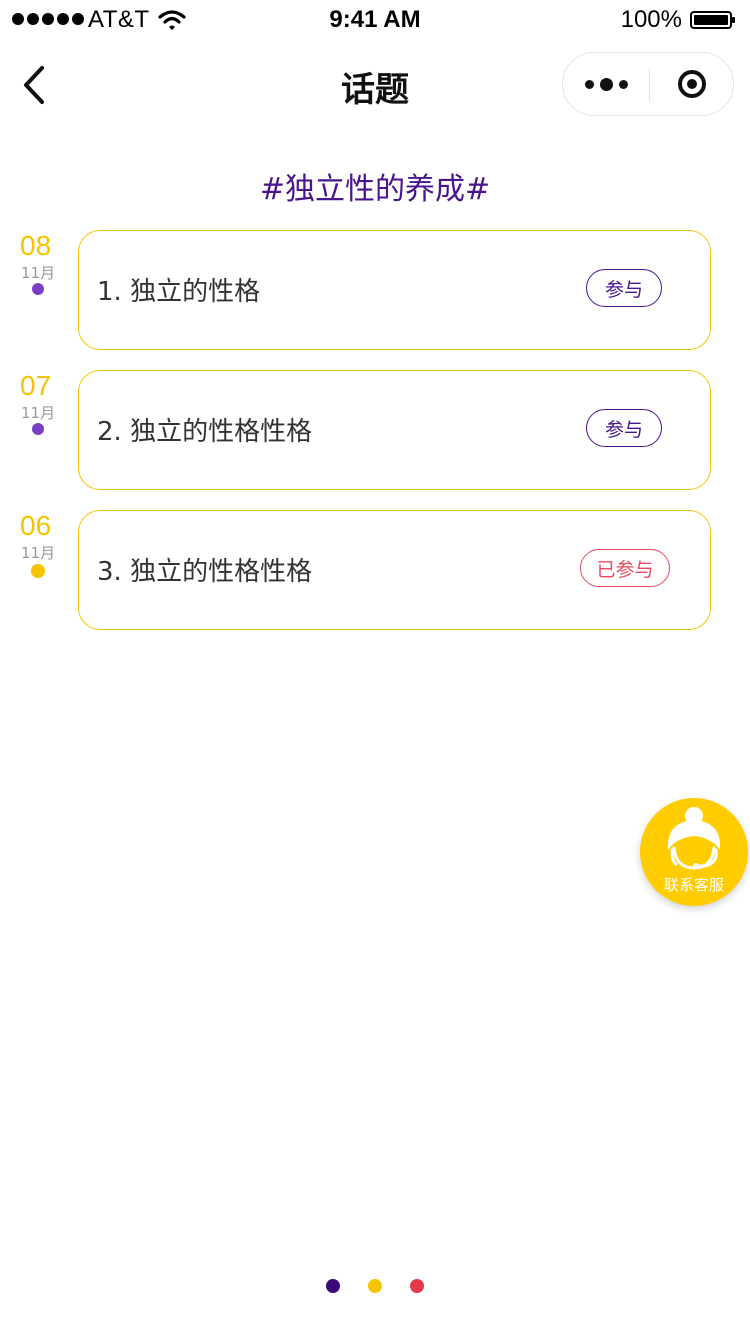  I want to click on topic-card: 1. 独立的性格 参与, so click(394, 290).